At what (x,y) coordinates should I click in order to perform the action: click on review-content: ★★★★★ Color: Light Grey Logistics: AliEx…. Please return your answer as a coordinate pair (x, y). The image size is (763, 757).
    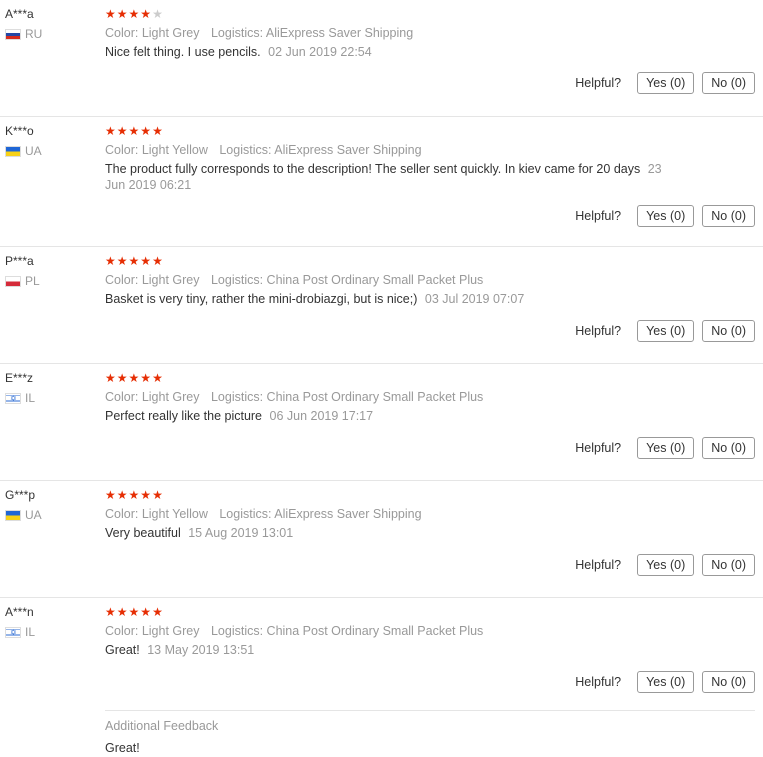
    Looking at the image, I should click on (430, 33).